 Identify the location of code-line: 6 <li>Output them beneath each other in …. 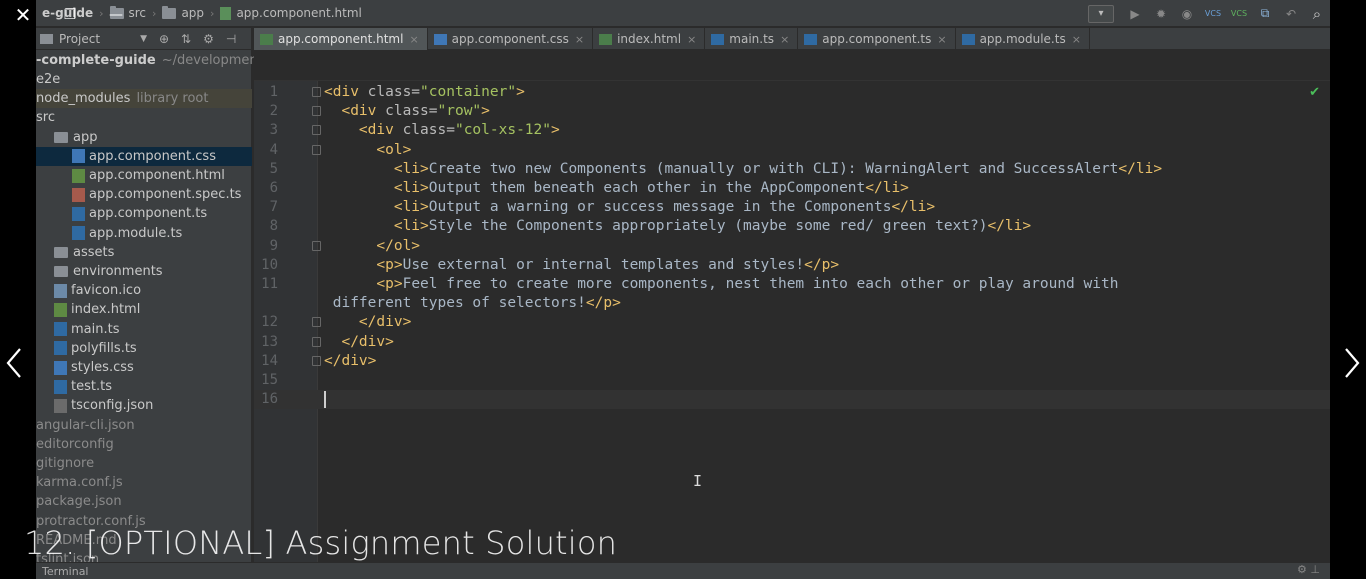
(792, 188).